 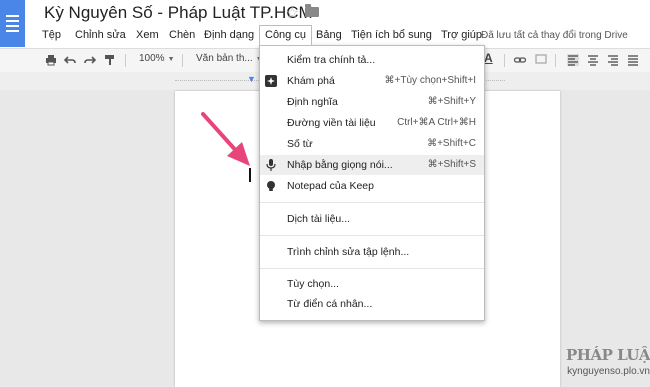 What do you see at coordinates (451, 101) in the screenshot?
I see `menu-item-shortcut: ⌘+Shift+Y` at bounding box center [451, 101].